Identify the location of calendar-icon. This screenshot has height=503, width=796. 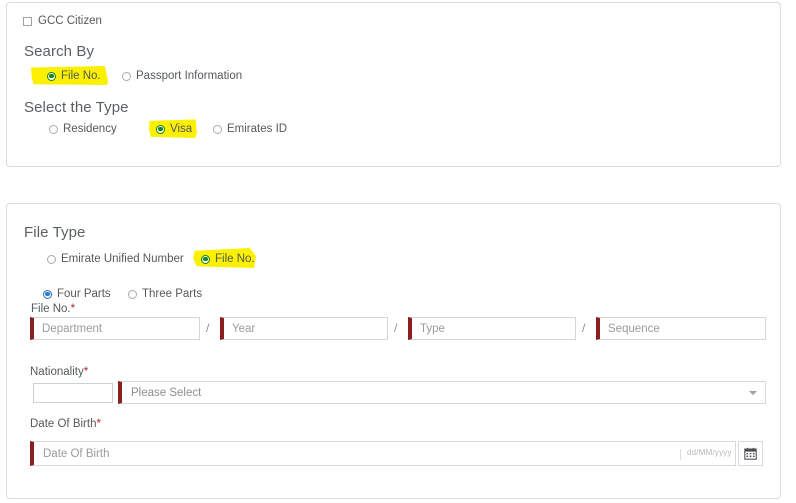
(750, 453).